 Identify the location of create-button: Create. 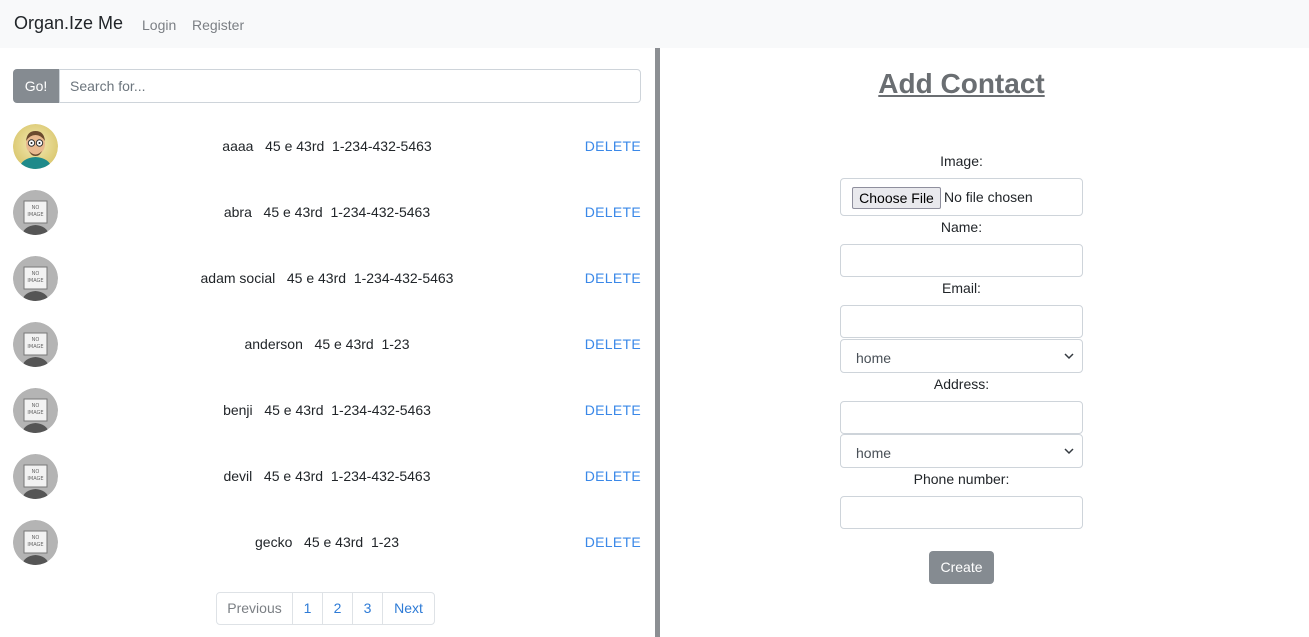
(961, 567).